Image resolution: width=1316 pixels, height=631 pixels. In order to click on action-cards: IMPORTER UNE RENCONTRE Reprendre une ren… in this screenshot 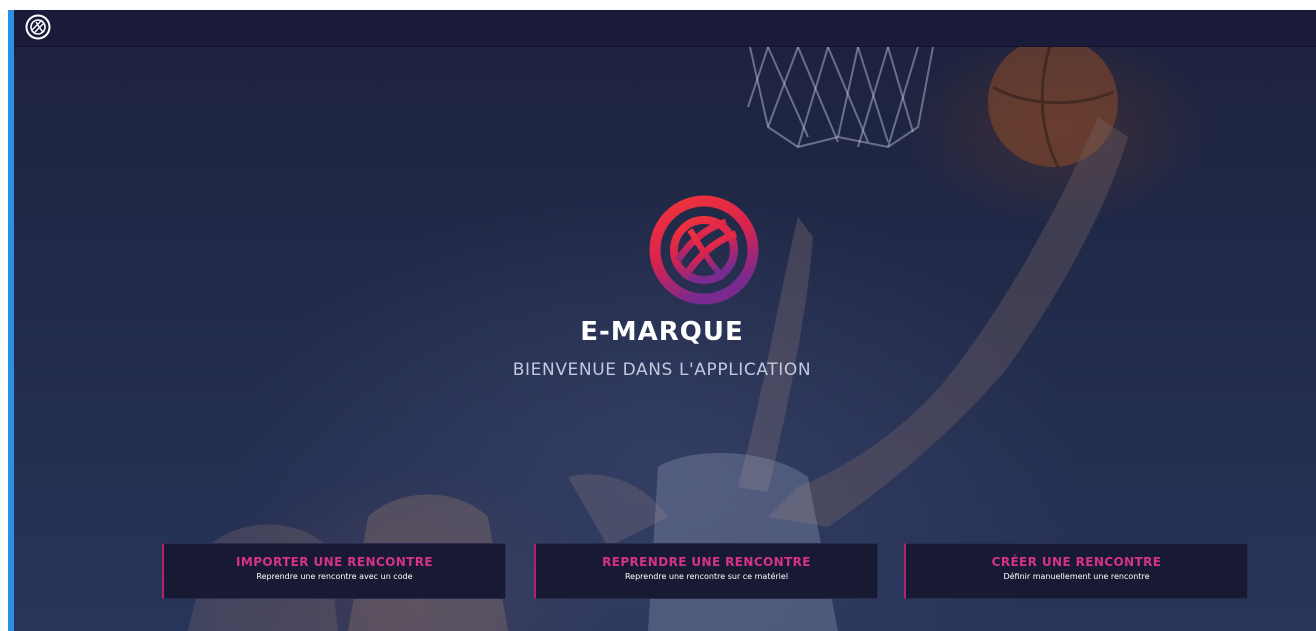, I will do `click(662, 571)`.